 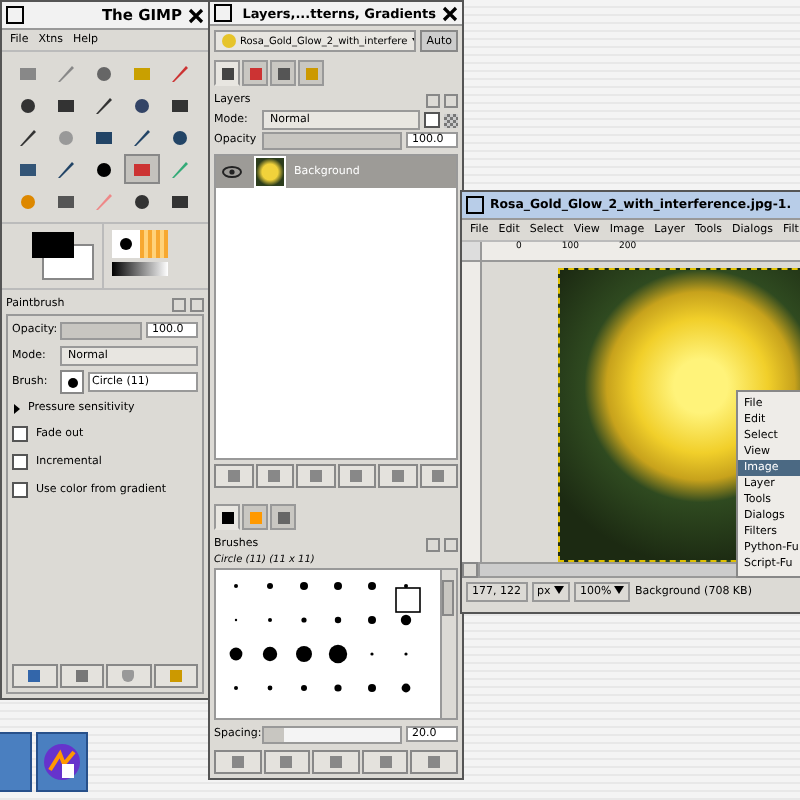 I want to click on checker-icon, so click(x=451, y=120).